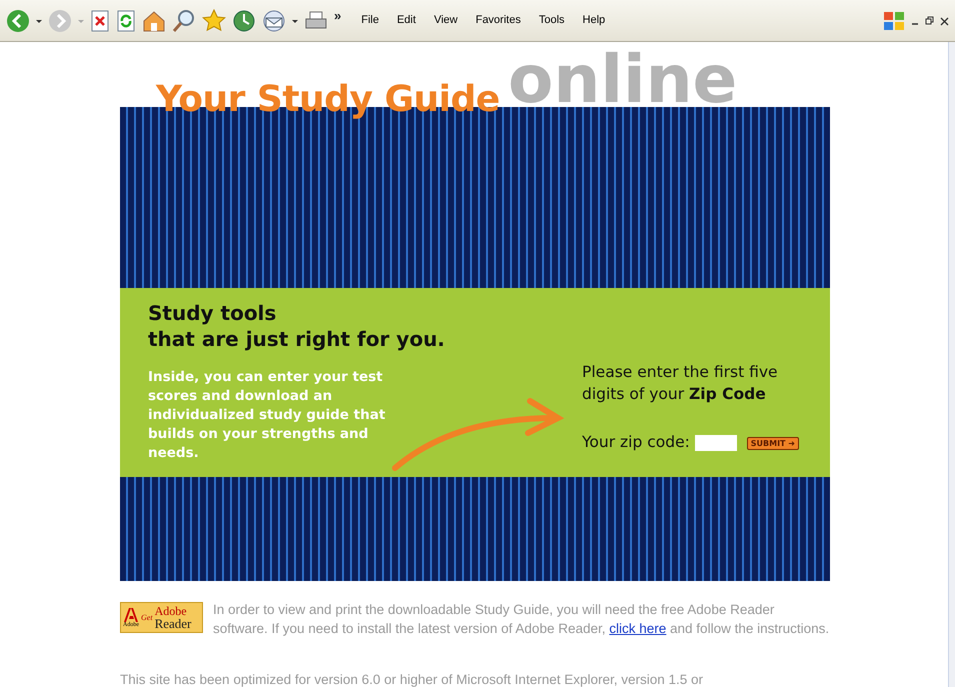 The height and width of the screenshot is (687, 955). Describe the element at coordinates (773, 443) in the screenshot. I see `submit-button: SUBMIT ➜` at that location.